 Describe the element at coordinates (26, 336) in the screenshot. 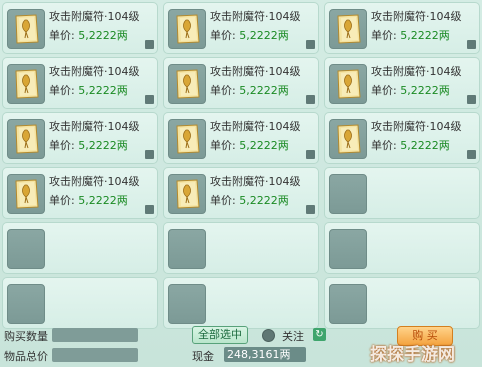

I see `buy-quantity-label: 购买数量` at that location.